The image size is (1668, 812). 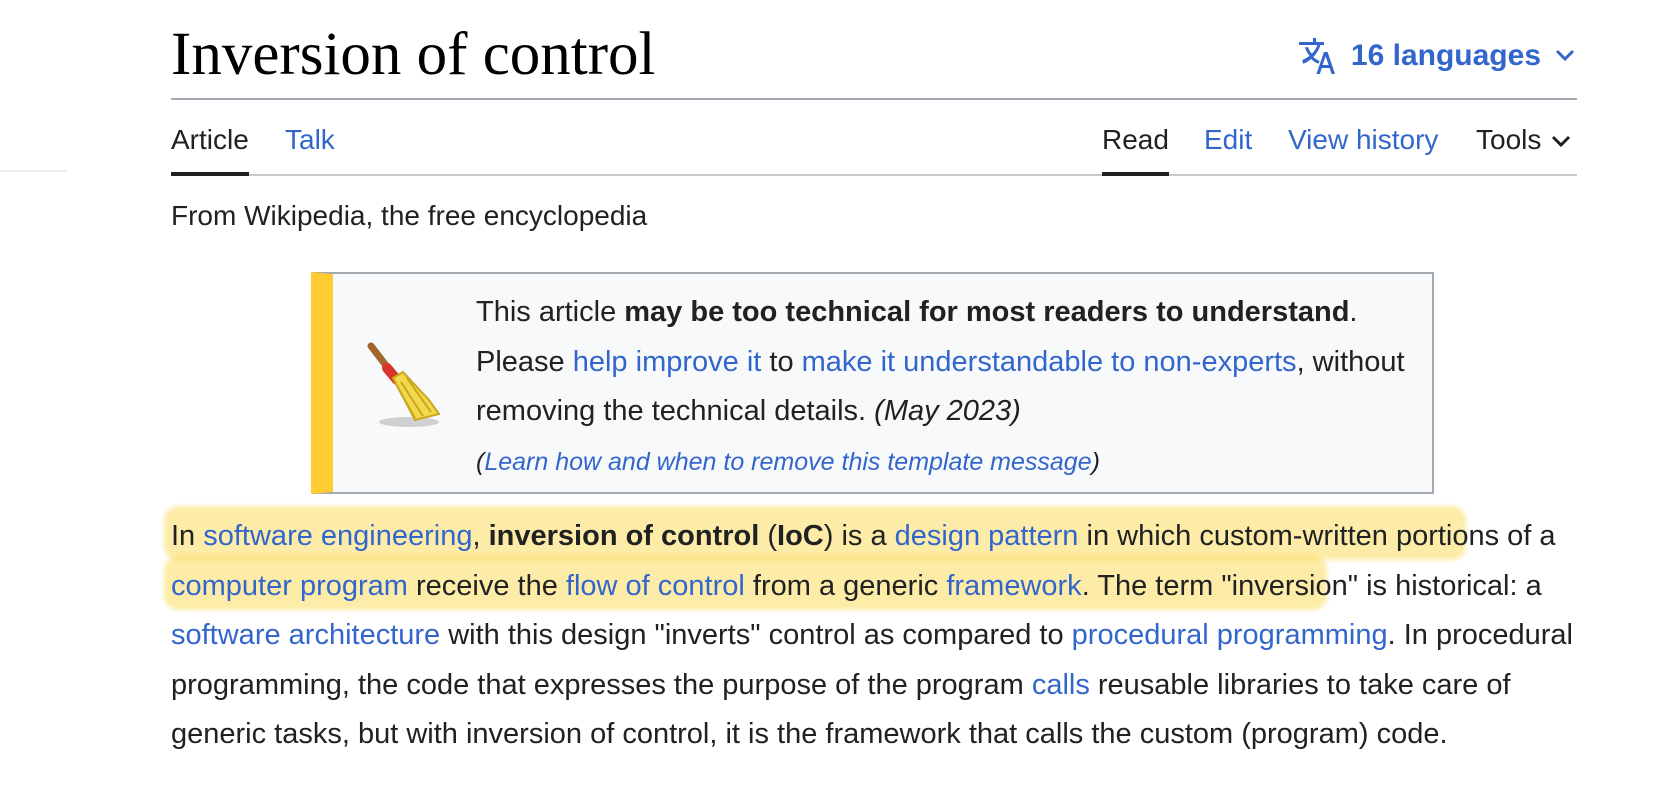 I want to click on software-engineering-link: software engineering, so click(x=337, y=536).